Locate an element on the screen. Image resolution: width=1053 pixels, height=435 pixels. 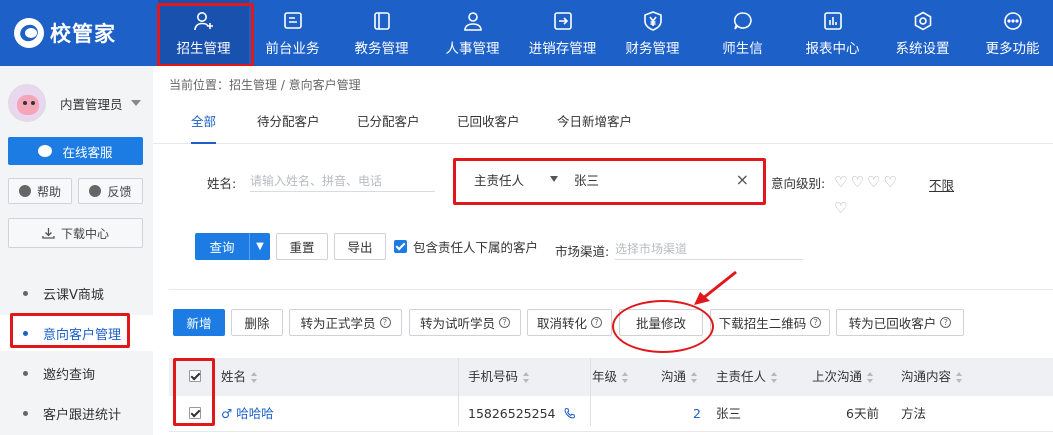
help-button: 帮助 is located at coordinates (40, 191).